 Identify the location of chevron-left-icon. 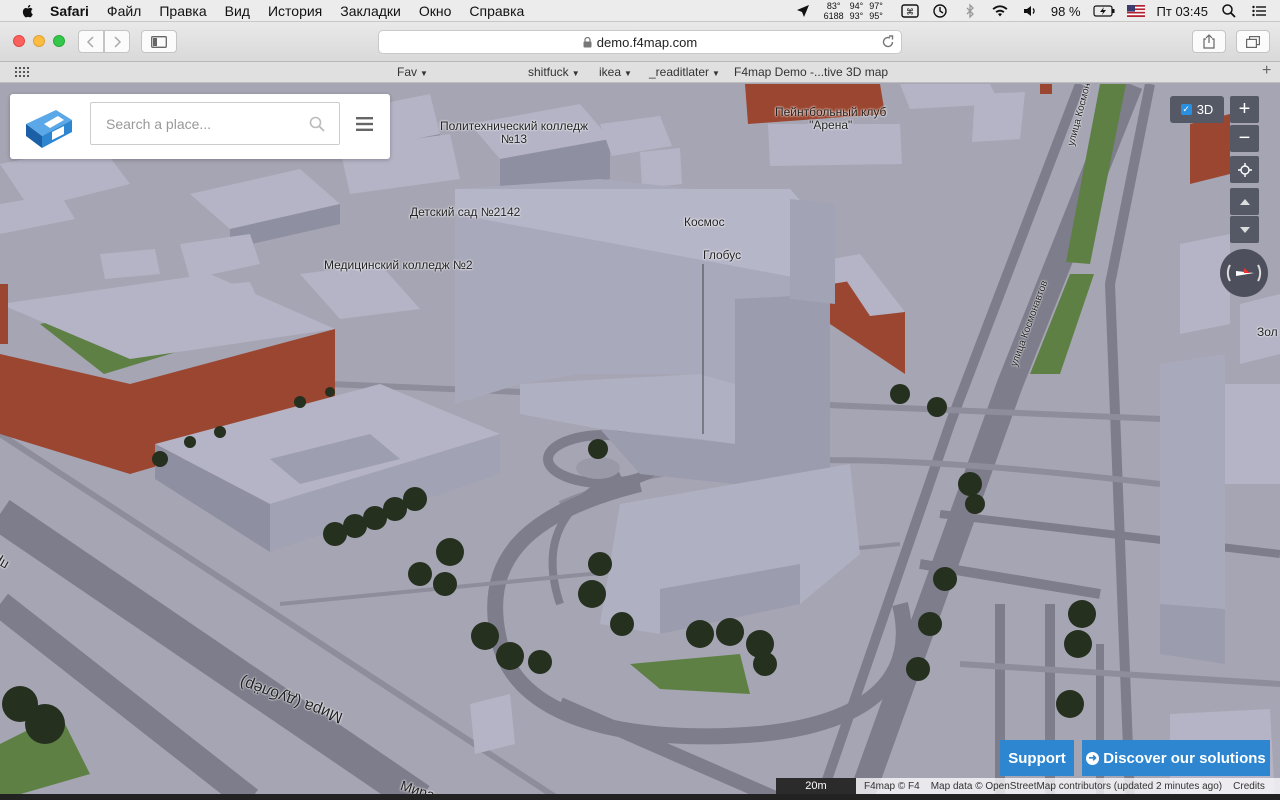
(90, 41).